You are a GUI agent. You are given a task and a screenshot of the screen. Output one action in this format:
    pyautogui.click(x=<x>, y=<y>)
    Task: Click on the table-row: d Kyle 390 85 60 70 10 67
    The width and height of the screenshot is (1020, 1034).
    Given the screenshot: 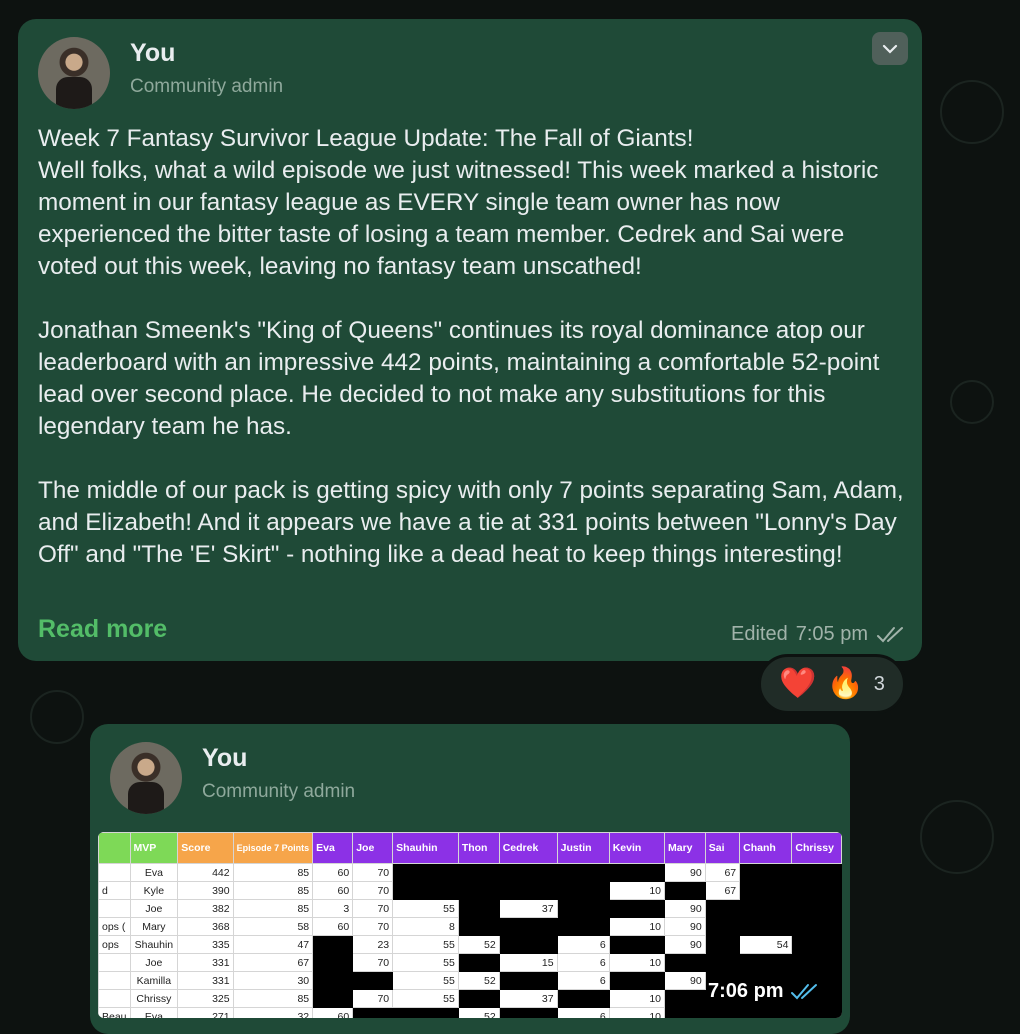 What is the action you would take?
    pyautogui.click(x=470, y=890)
    